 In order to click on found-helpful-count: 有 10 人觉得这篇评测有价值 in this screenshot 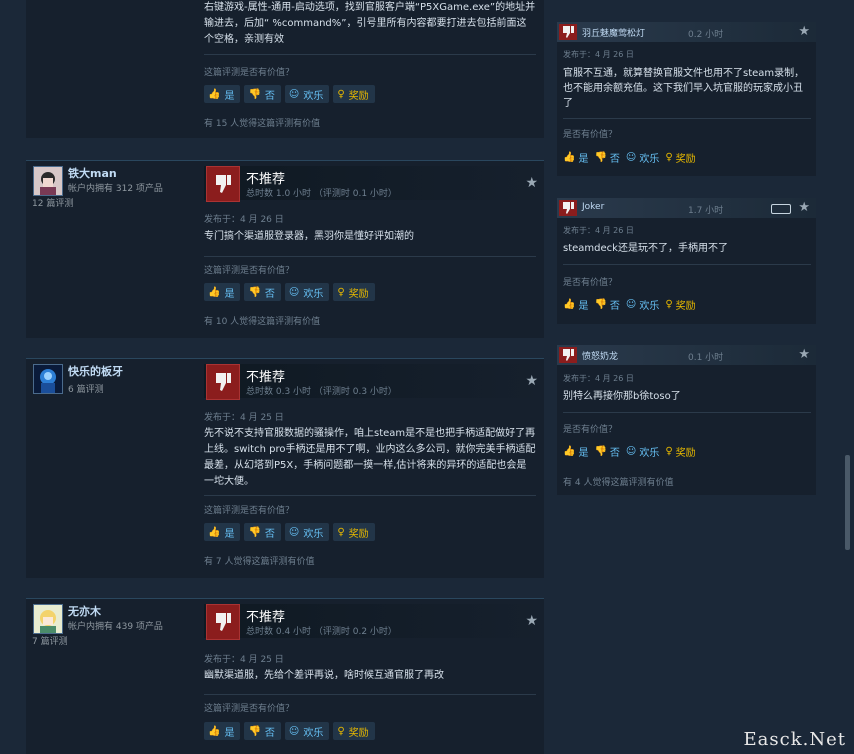, I will do `click(262, 322)`.